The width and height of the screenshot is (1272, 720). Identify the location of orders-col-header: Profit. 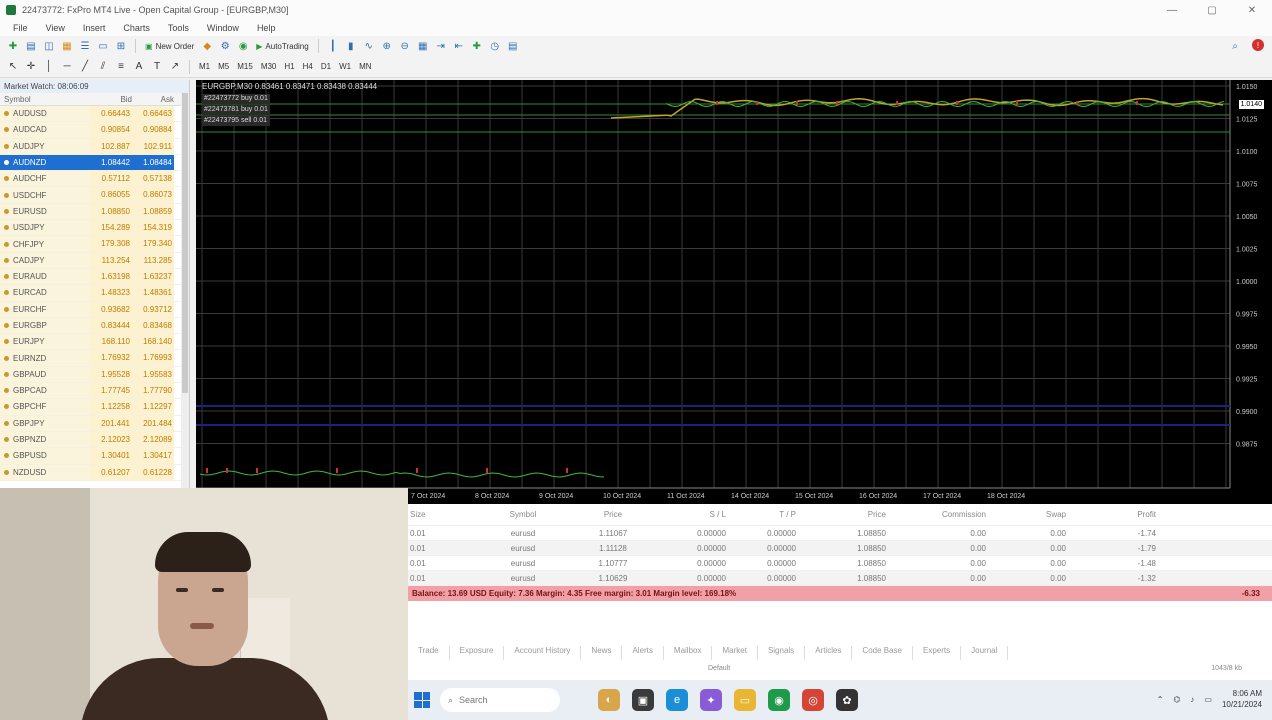
(1113, 514).